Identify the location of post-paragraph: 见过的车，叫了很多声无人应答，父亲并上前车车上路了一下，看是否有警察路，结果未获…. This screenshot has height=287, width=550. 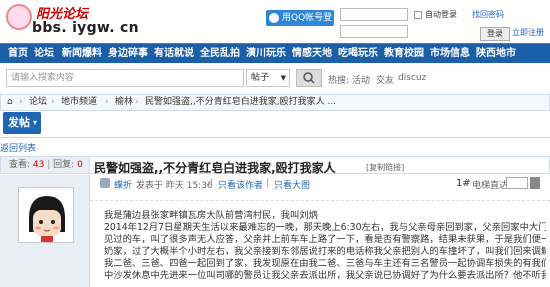
(325, 239).